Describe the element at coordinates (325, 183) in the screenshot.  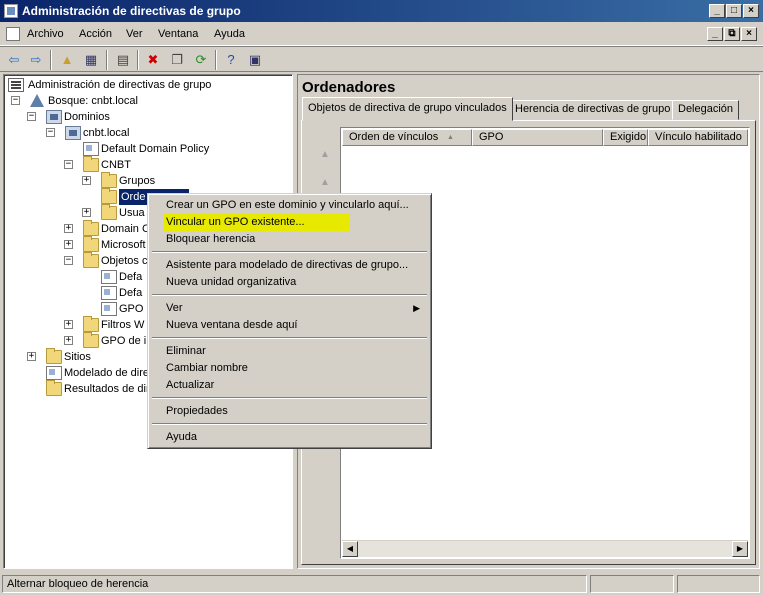
I see `move-top-icon: ▲` at that location.